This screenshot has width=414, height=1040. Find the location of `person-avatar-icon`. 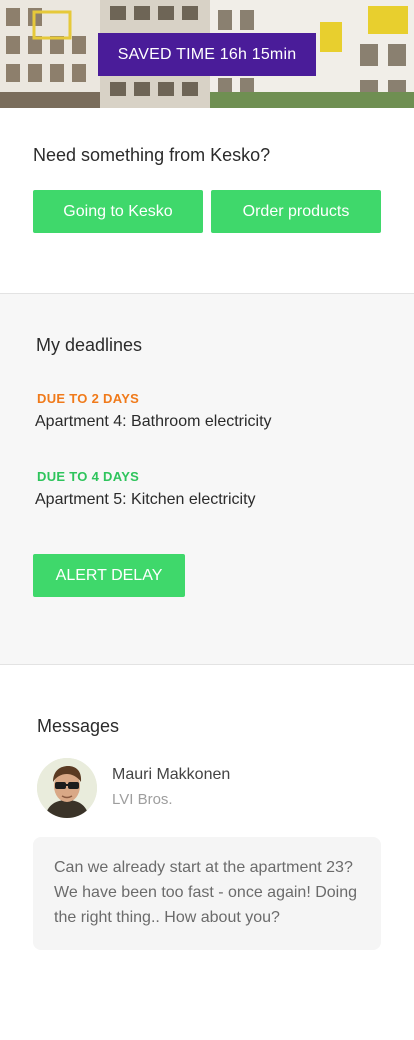

person-avatar-icon is located at coordinates (67, 788).